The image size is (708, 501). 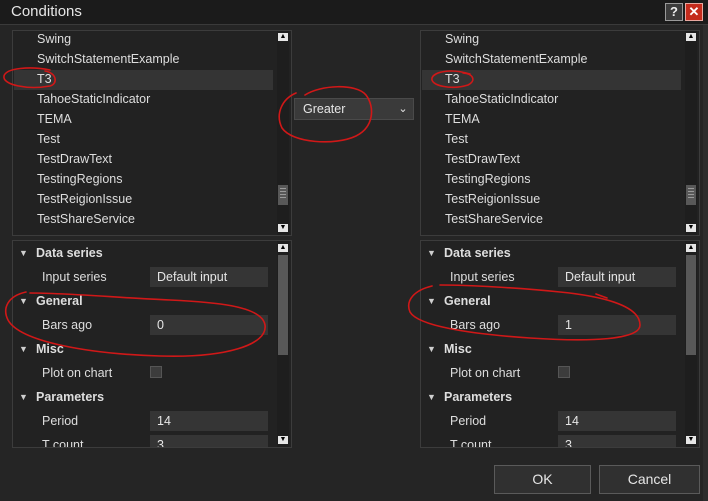 What do you see at coordinates (146, 325) in the screenshot?
I see `property-bars-ago: Bars ago 0` at bounding box center [146, 325].